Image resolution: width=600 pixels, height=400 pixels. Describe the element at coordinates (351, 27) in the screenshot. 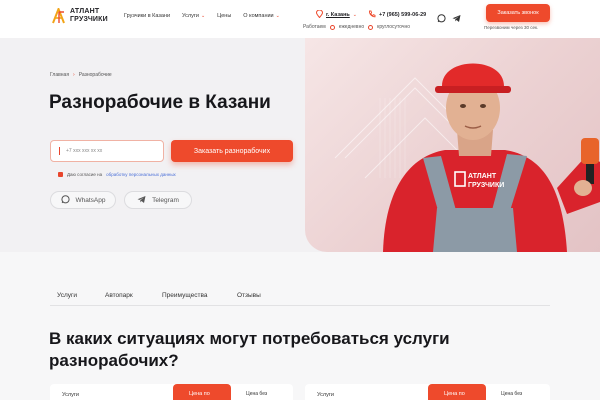

I see `hours-days: ежедневно` at that location.